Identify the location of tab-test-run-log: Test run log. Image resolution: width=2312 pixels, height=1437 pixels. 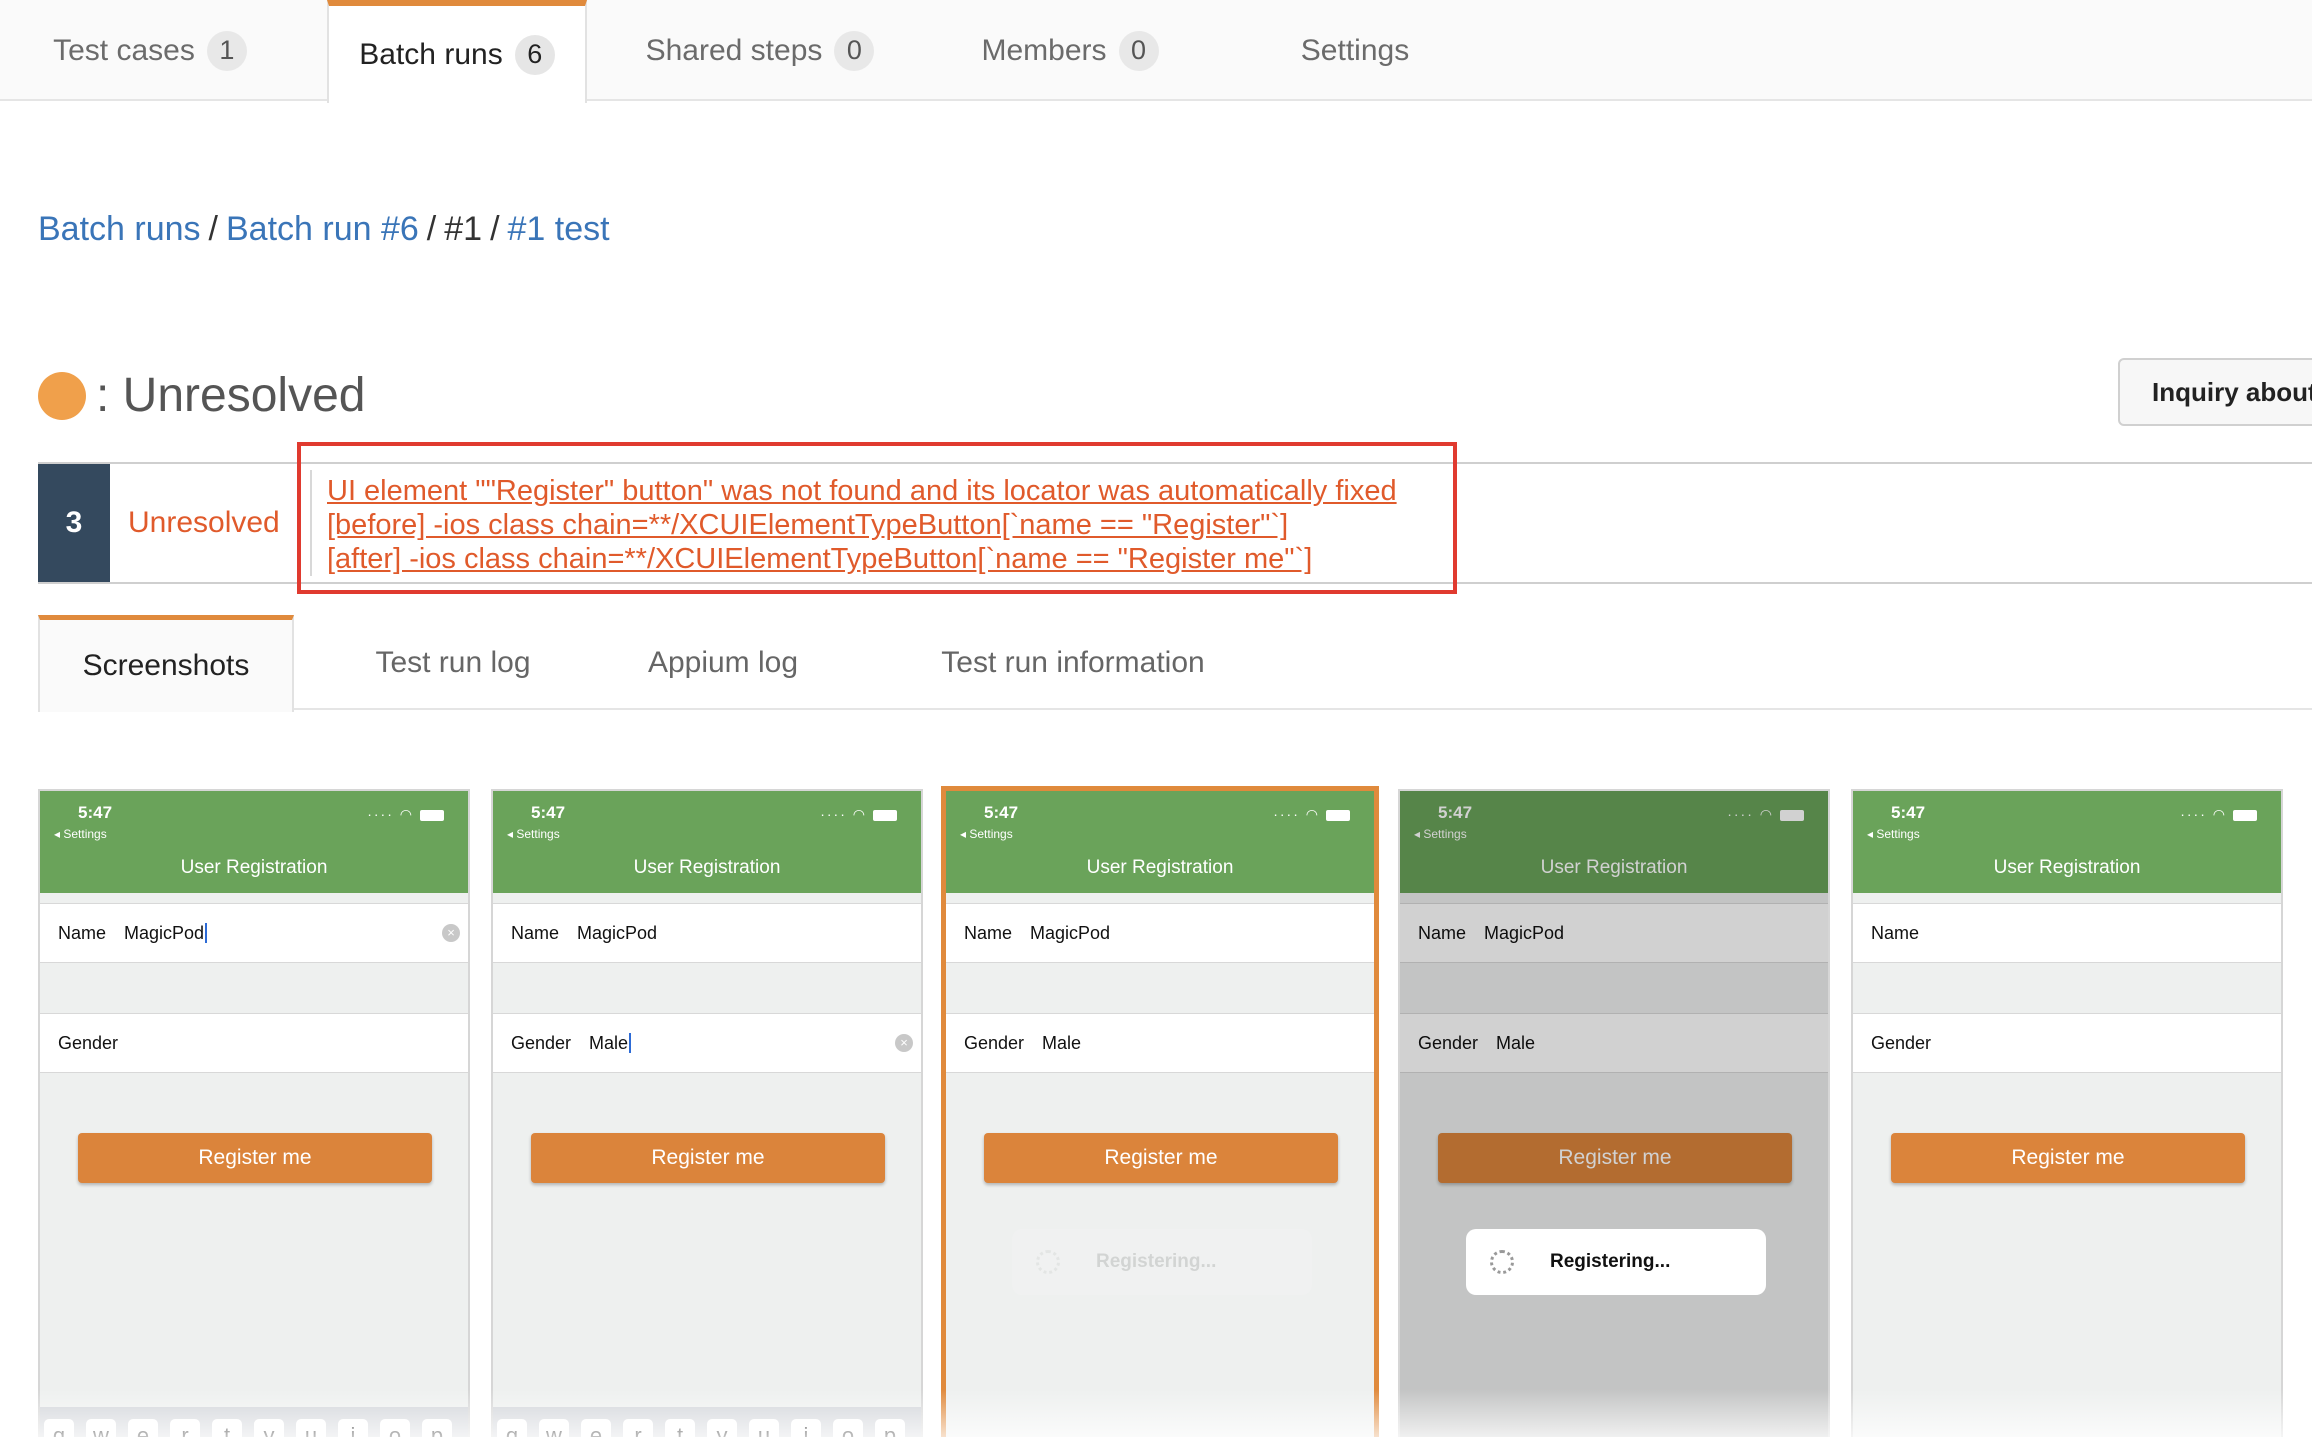
(453, 662).